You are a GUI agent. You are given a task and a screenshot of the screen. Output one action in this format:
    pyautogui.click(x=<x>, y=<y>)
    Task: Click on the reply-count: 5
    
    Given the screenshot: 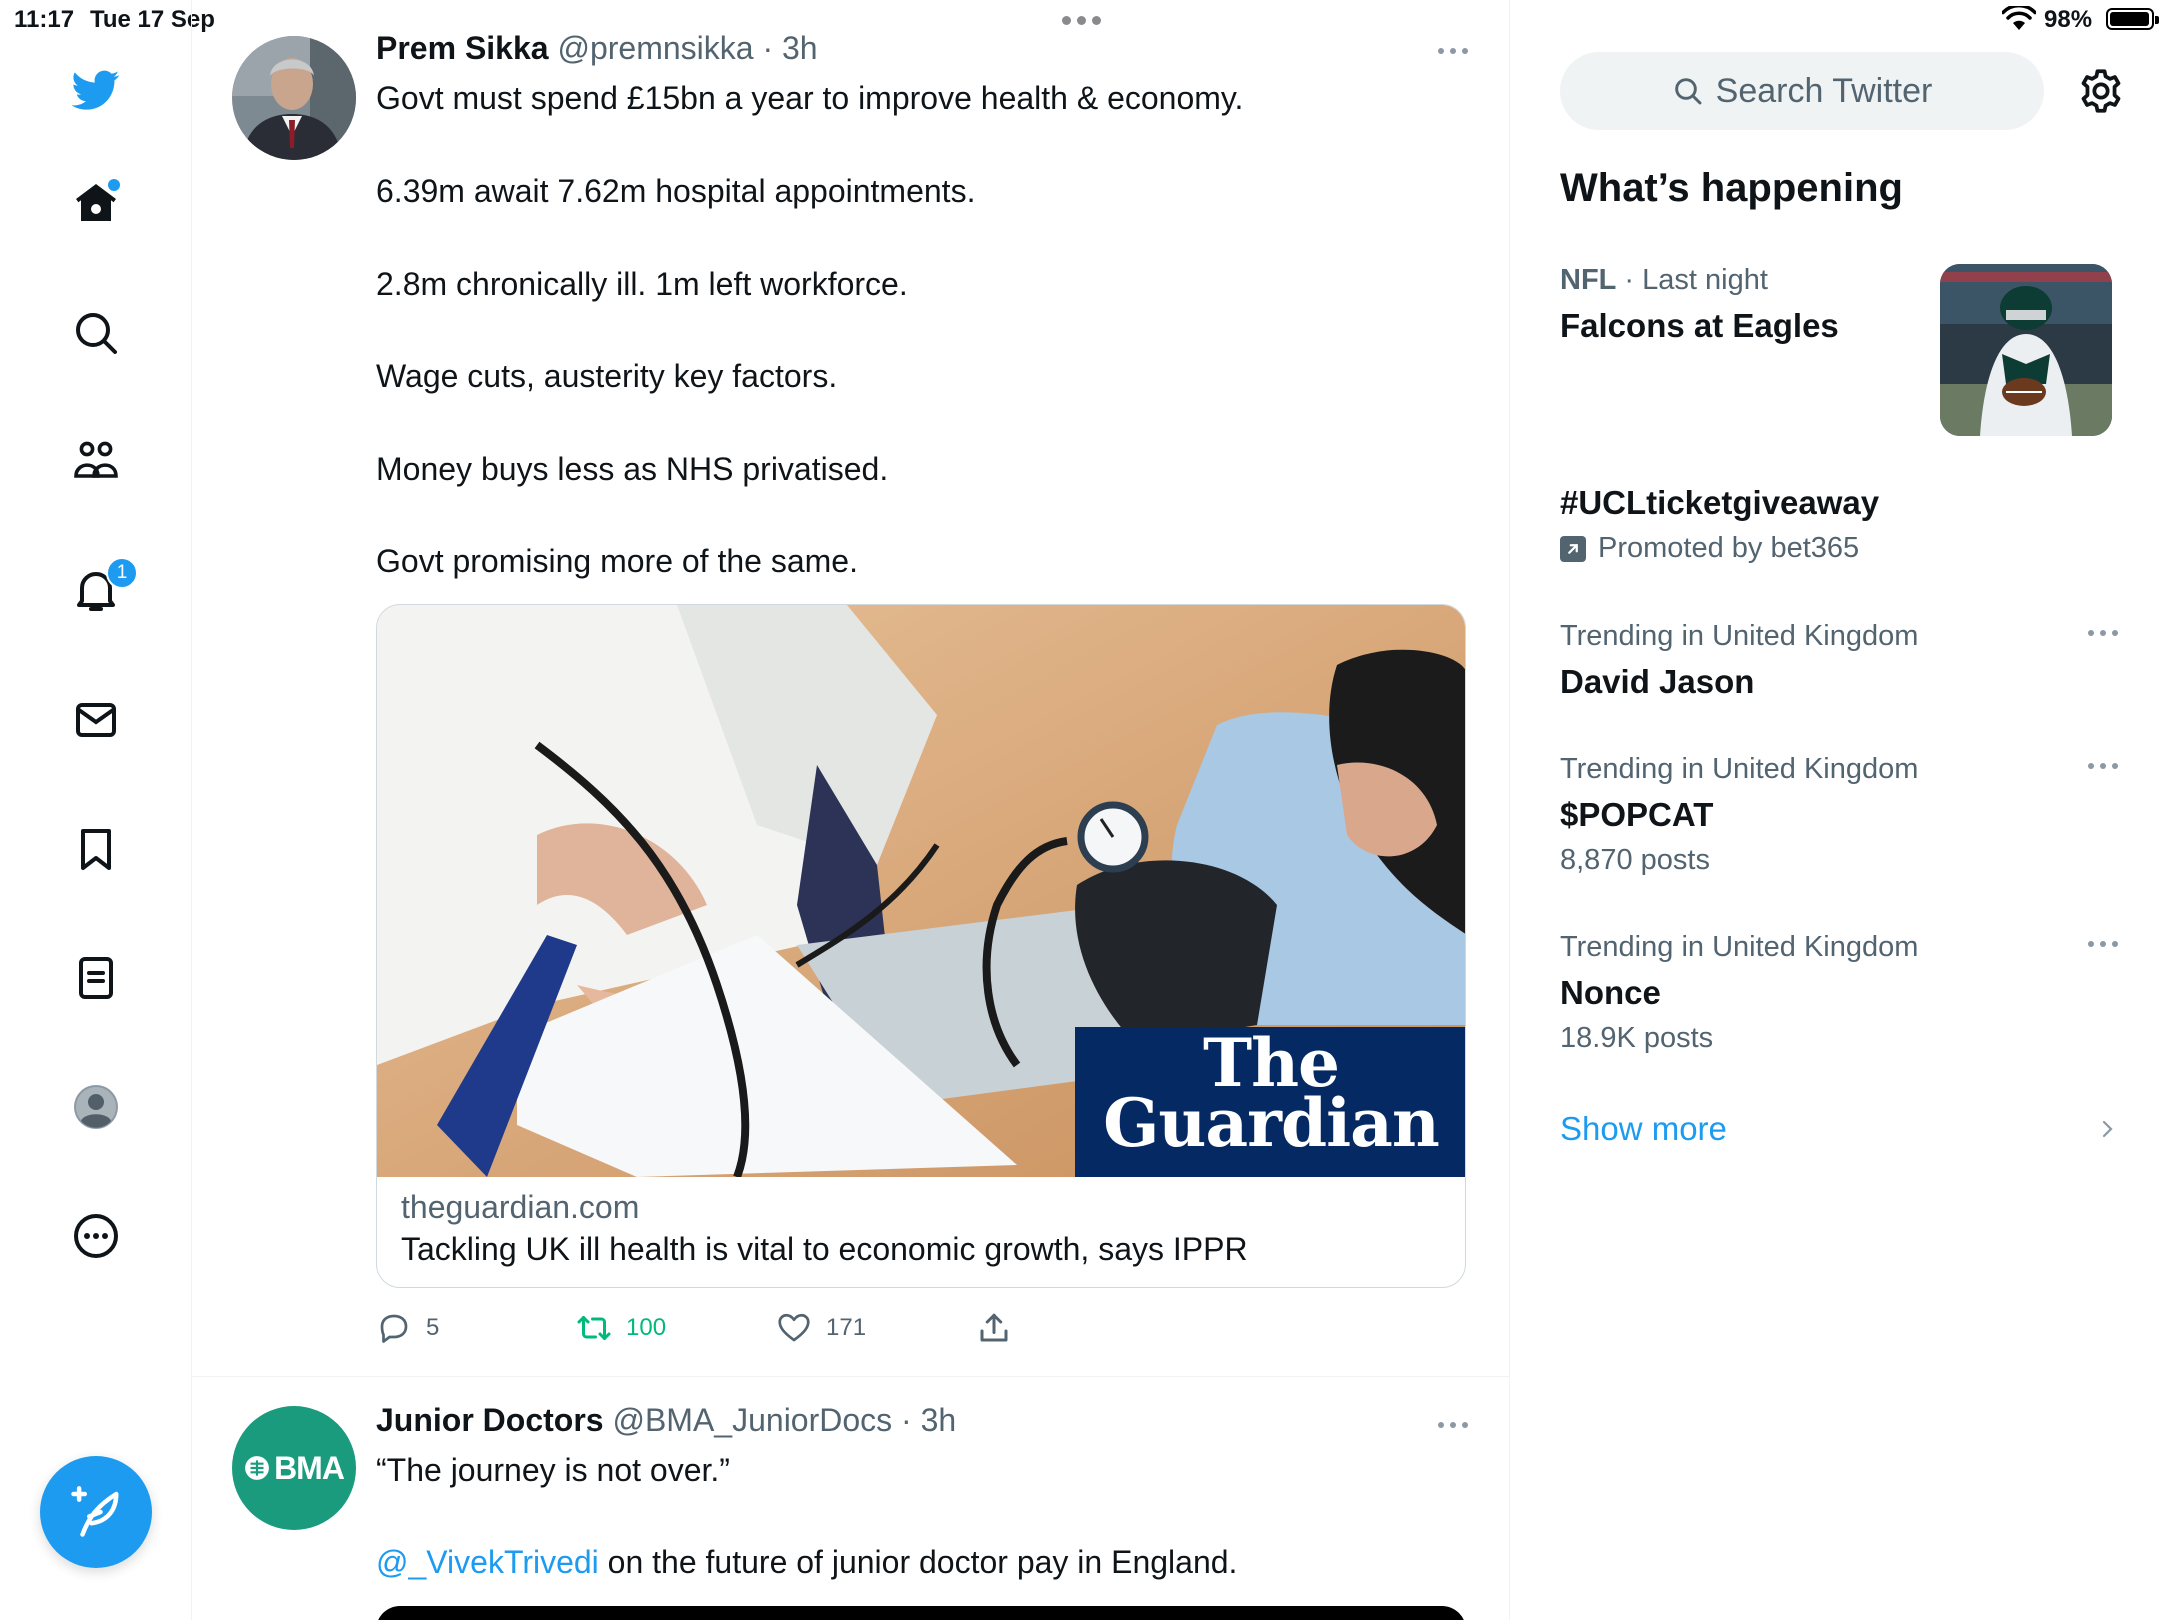 What is the action you would take?
    pyautogui.click(x=433, y=1327)
    